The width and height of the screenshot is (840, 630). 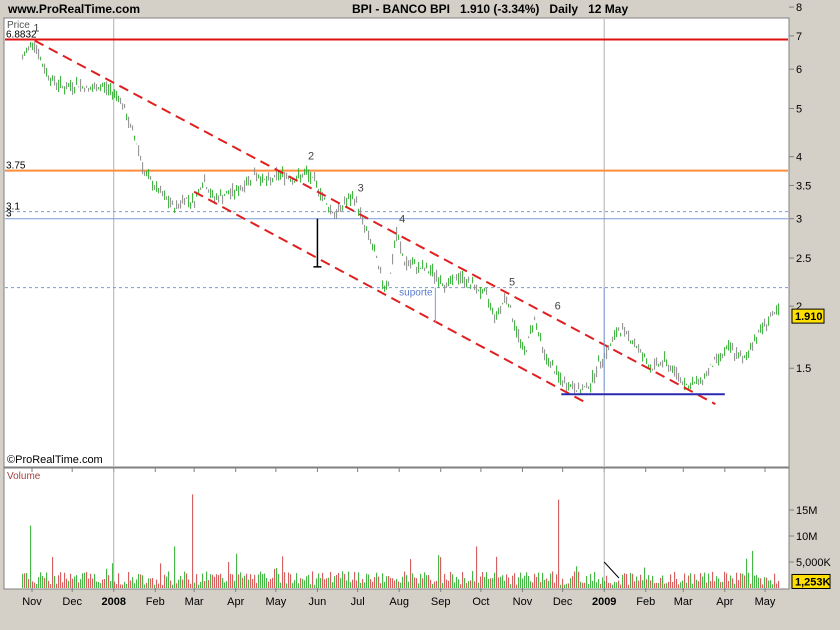 What do you see at coordinates (441, 602) in the screenshot?
I see `x-tick-label: Sep` at bounding box center [441, 602].